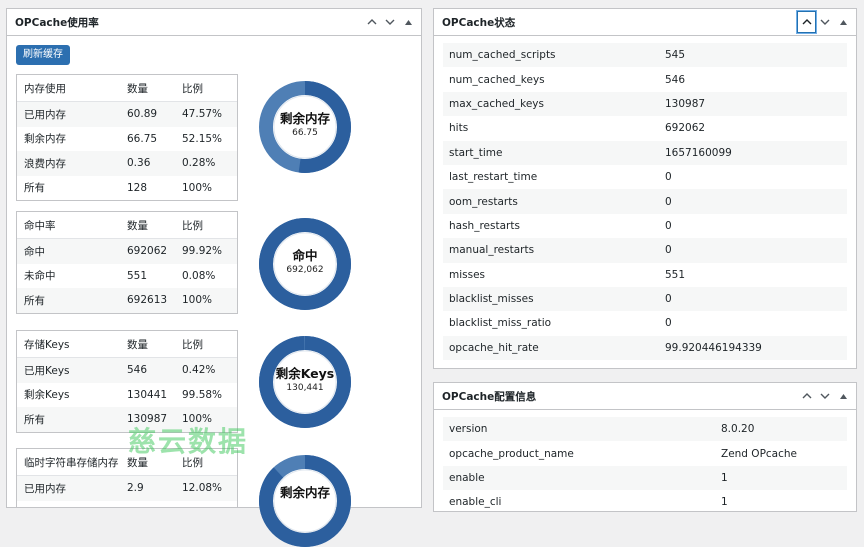 The image size is (864, 547). What do you see at coordinates (127, 276) in the screenshot?
I see `table-row: 未命中 551 0.08%` at bounding box center [127, 276].